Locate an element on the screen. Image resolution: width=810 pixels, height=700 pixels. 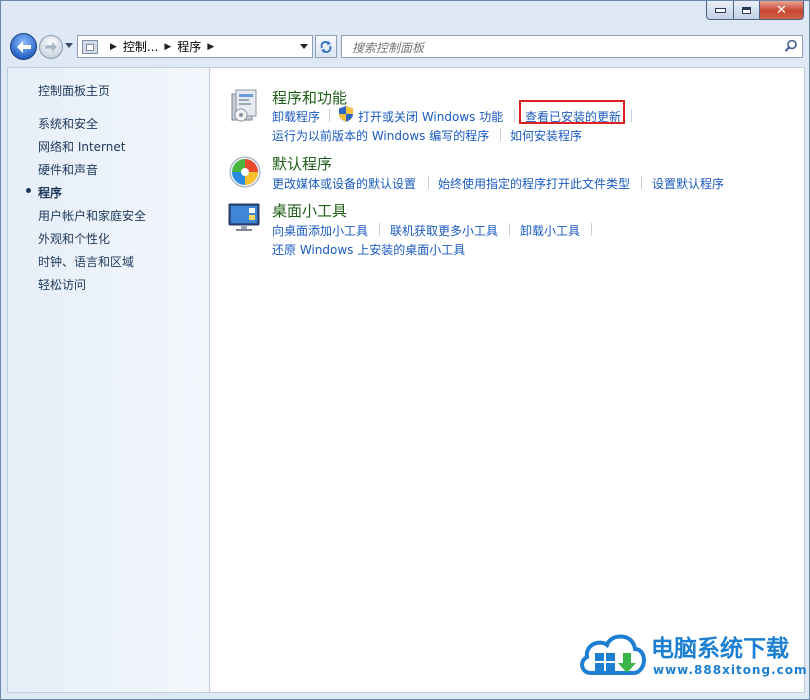
category-title-programs-features: 程序和功能 is located at coordinates (309, 97).